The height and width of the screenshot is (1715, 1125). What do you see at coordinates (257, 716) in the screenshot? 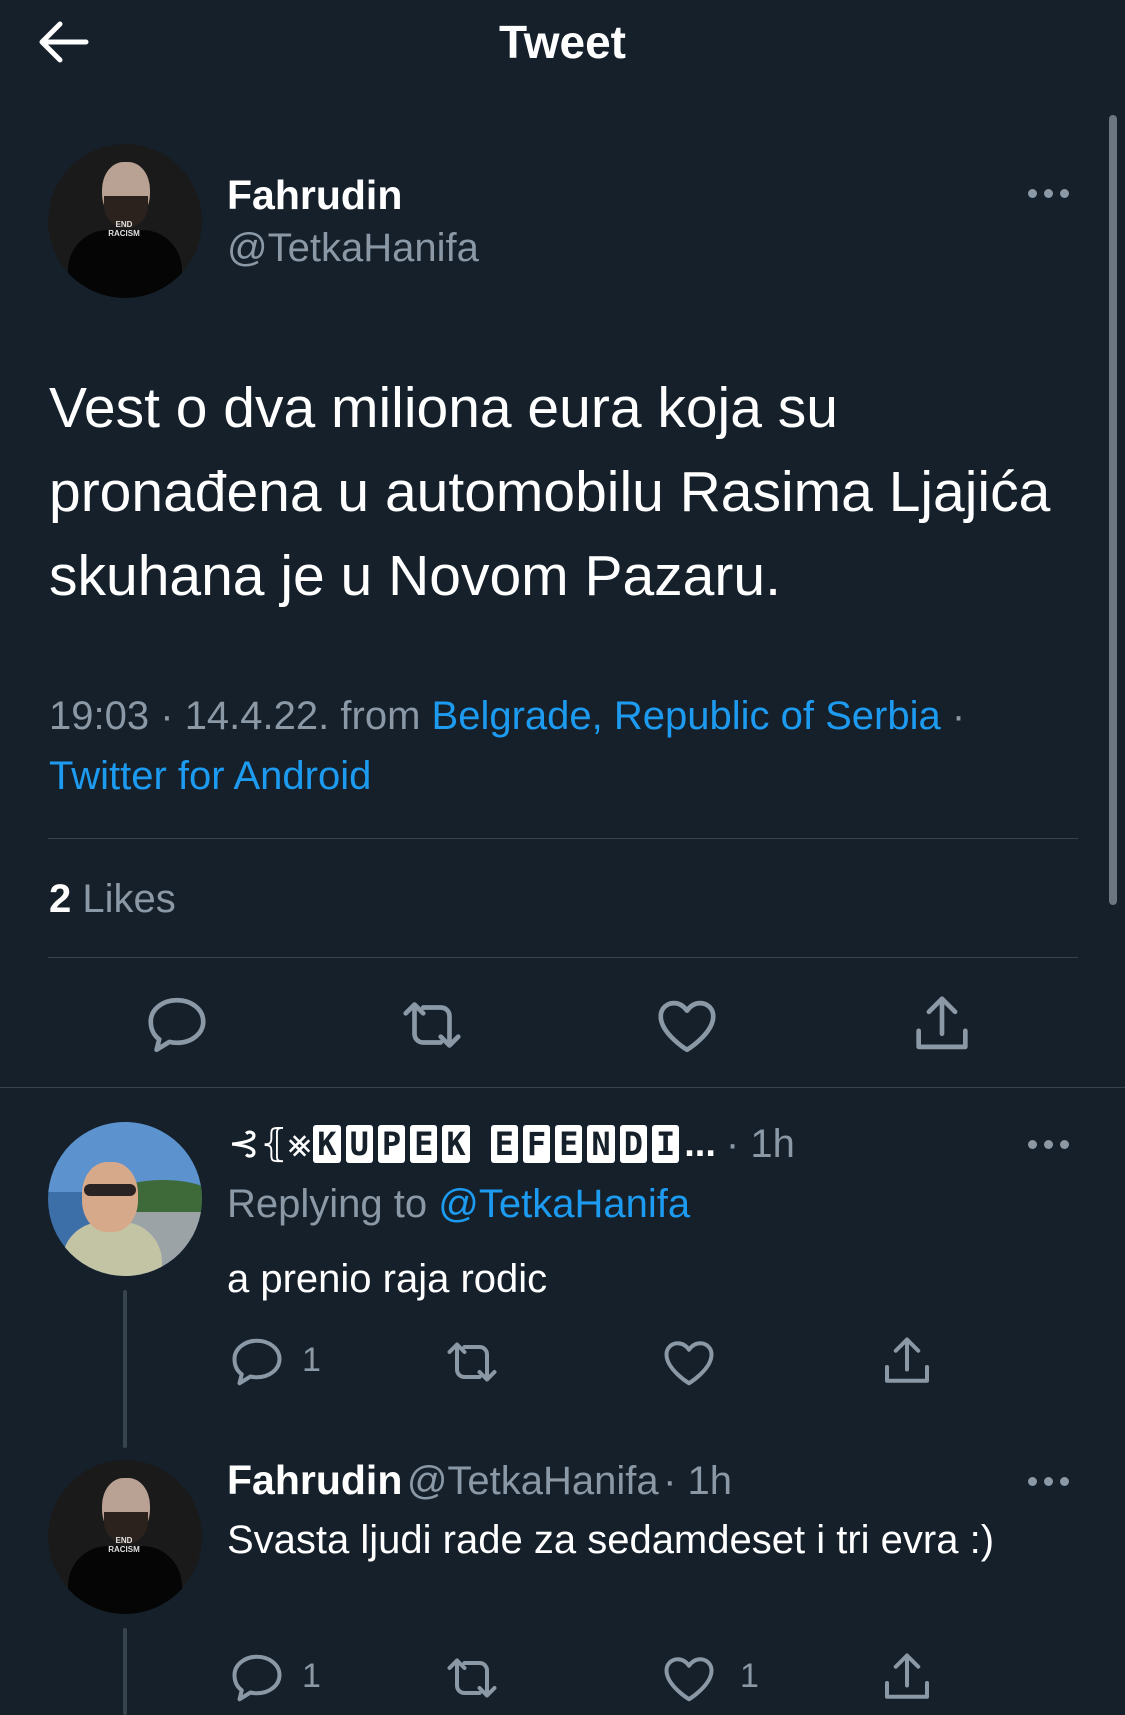
I see `tweet-date: 14.4.22.` at bounding box center [257, 716].